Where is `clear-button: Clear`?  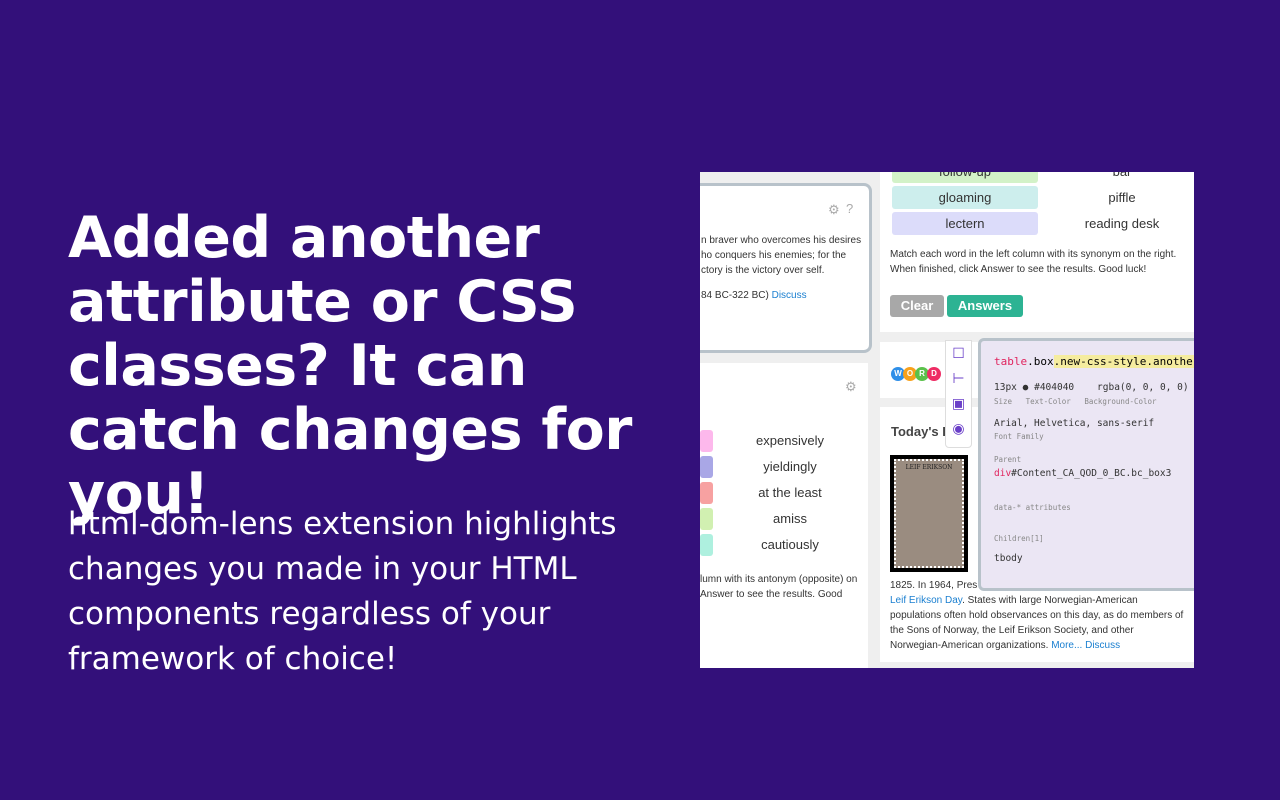 clear-button: Clear is located at coordinates (917, 306).